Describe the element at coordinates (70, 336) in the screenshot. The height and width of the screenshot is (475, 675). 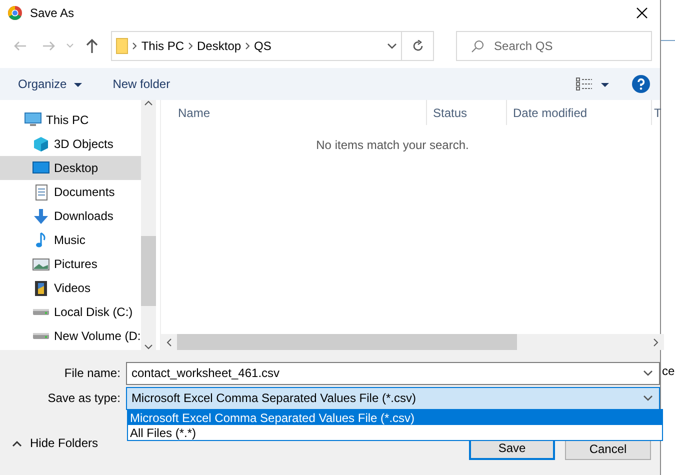
I see `sidebar-item: New Volume (D:` at that location.